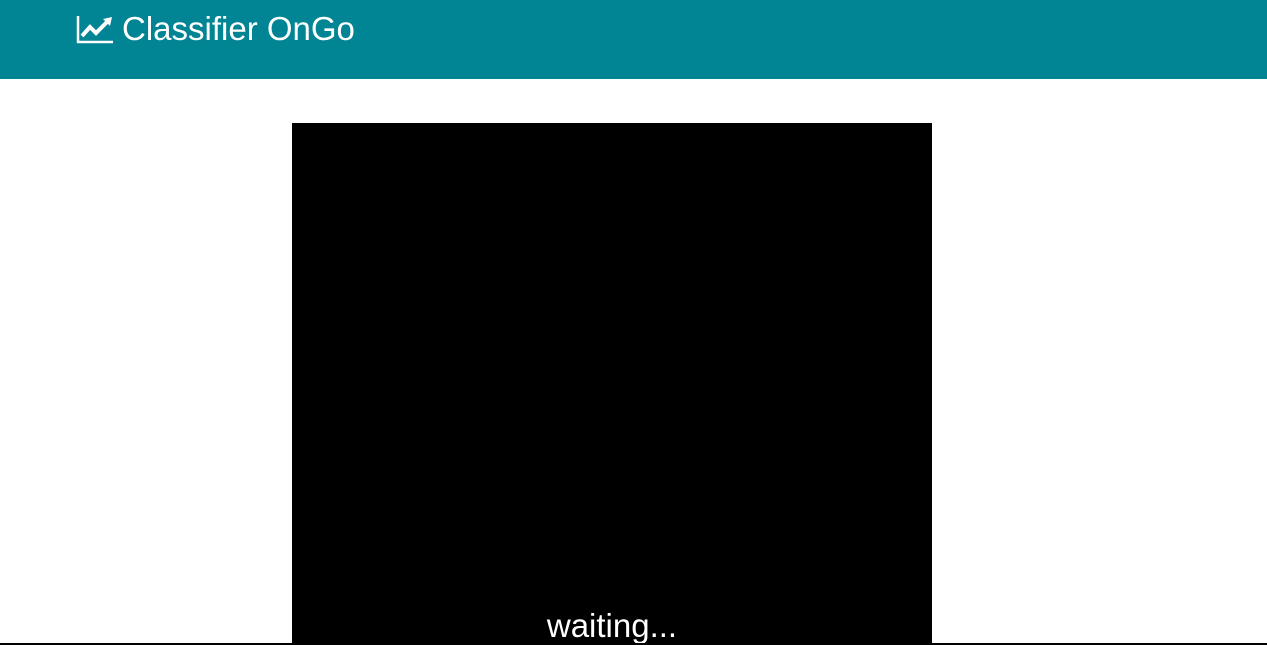 The width and height of the screenshot is (1267, 645). What do you see at coordinates (95, 29) in the screenshot?
I see `chart-line-icon` at bounding box center [95, 29].